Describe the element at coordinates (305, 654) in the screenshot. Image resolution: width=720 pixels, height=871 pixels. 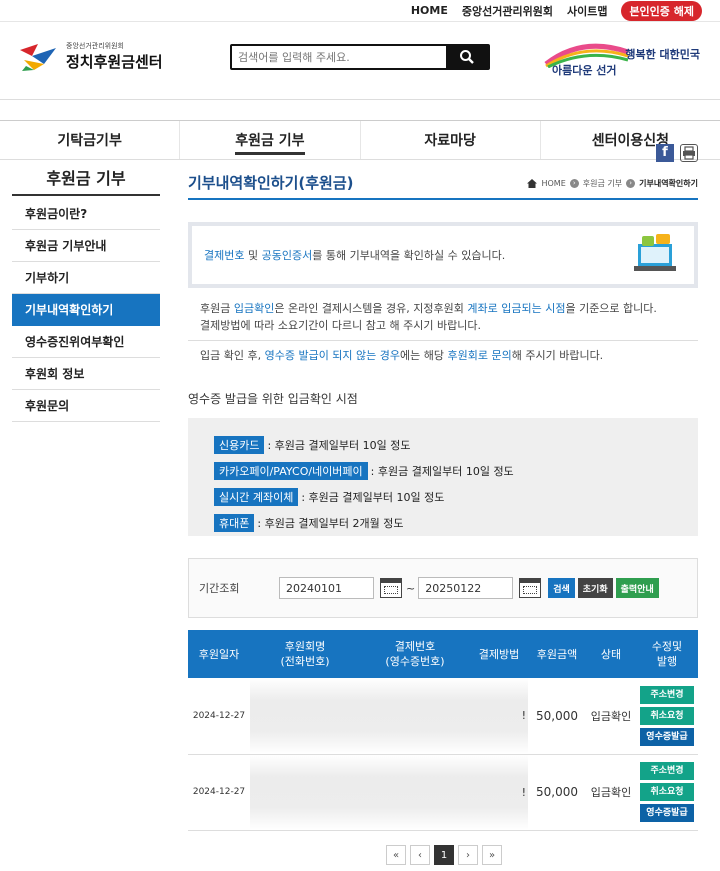
I see `col-header-committee: 후원회명 (전화번호)` at that location.